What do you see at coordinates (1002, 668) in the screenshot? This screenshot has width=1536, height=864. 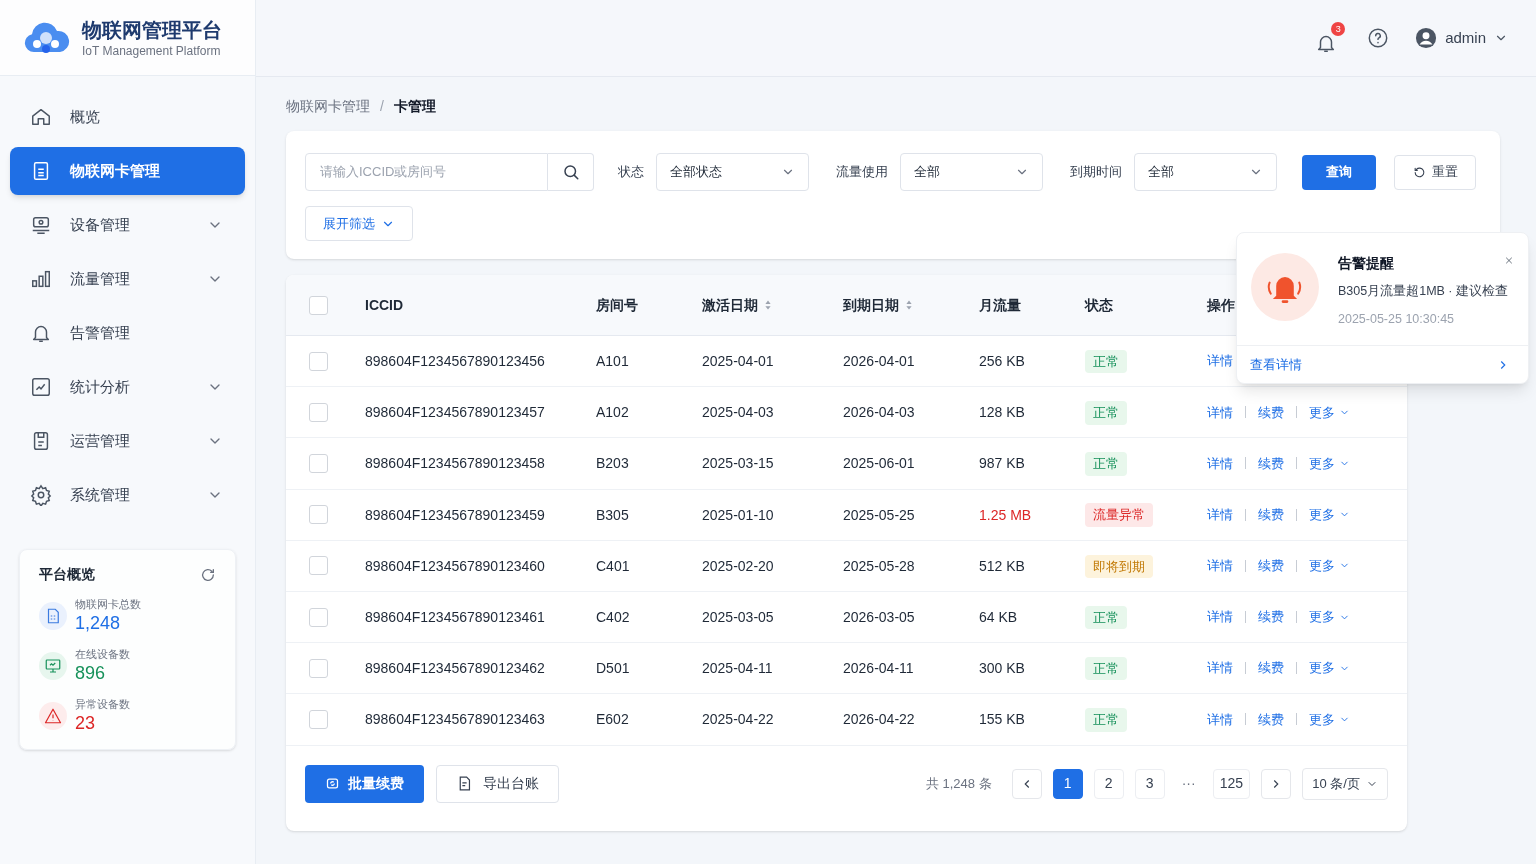 I see `table-cell: 300 KB` at bounding box center [1002, 668].